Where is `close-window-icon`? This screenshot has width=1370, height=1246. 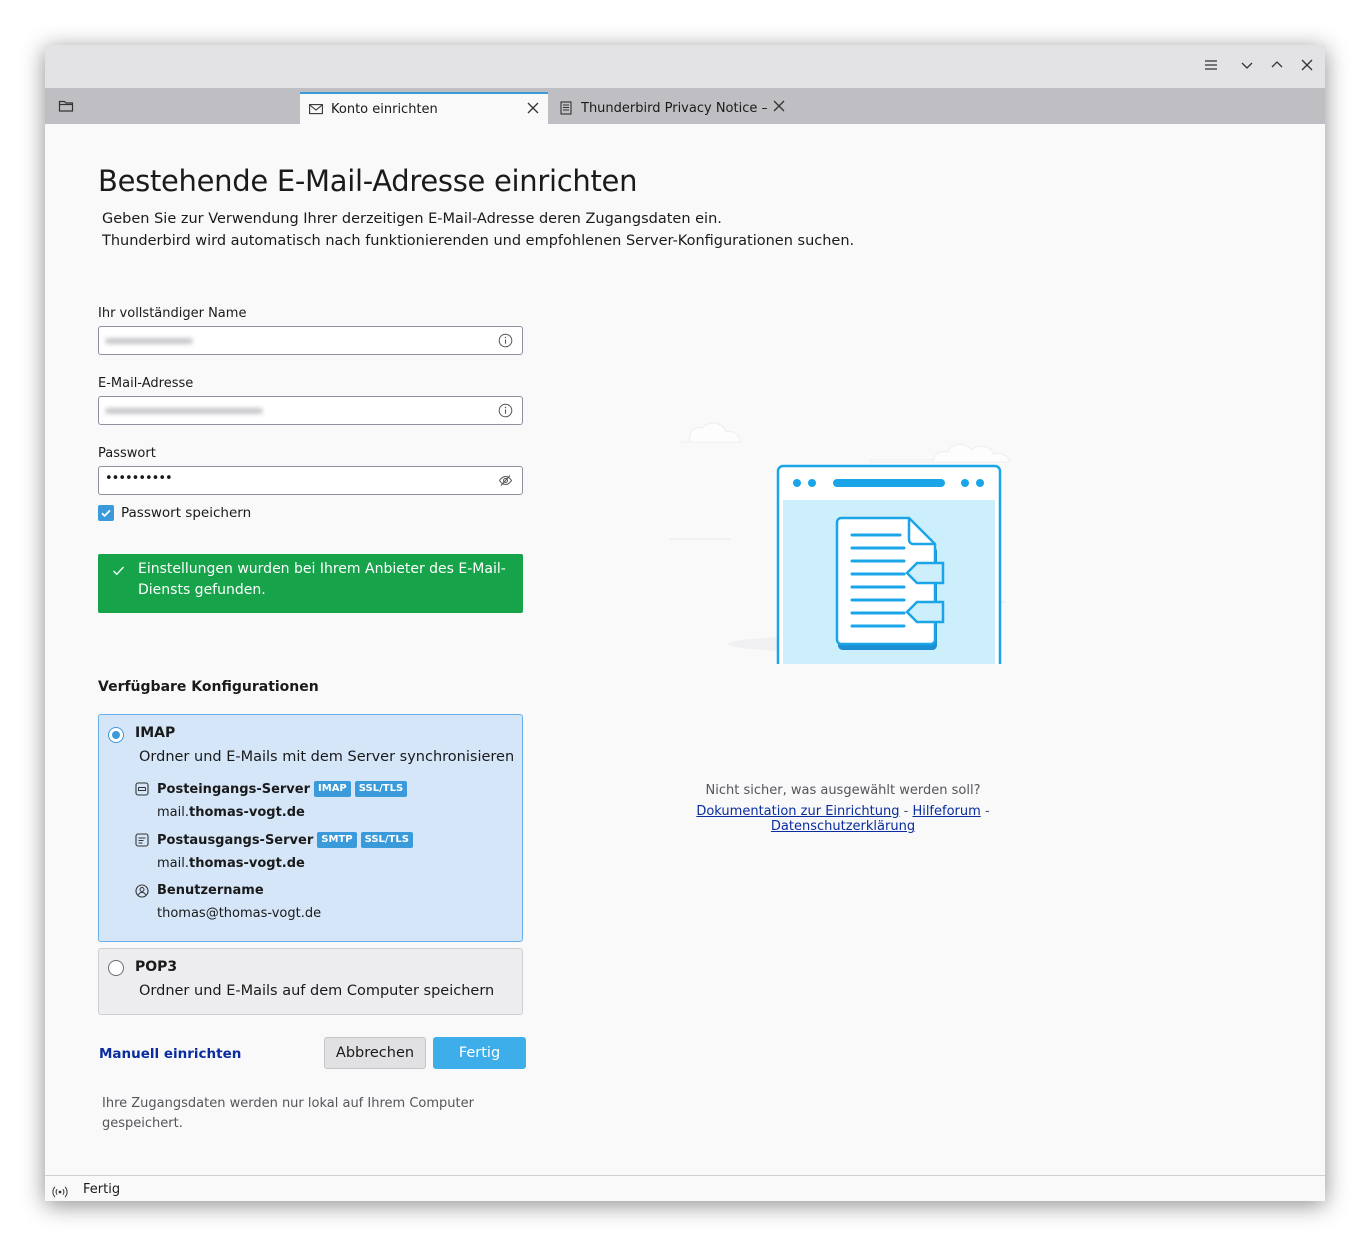 close-window-icon is located at coordinates (1307, 67).